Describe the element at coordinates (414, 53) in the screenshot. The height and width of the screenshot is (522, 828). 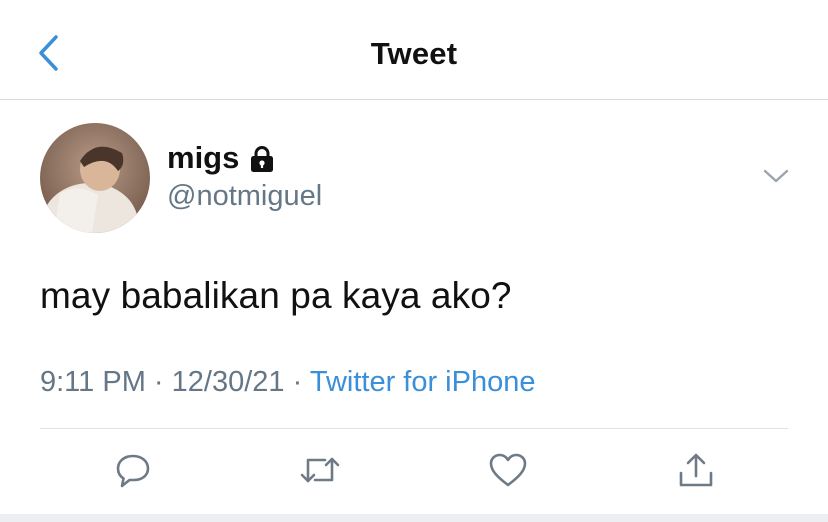
I see `page-title: Tweet` at that location.